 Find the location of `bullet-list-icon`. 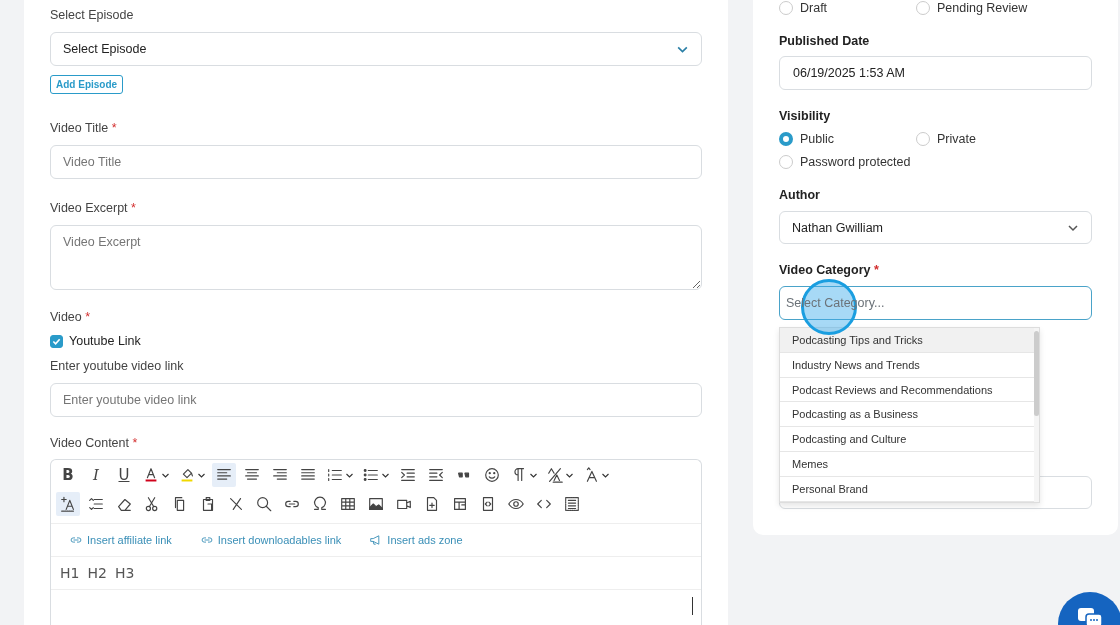

bullet-list-icon is located at coordinates (371, 475).